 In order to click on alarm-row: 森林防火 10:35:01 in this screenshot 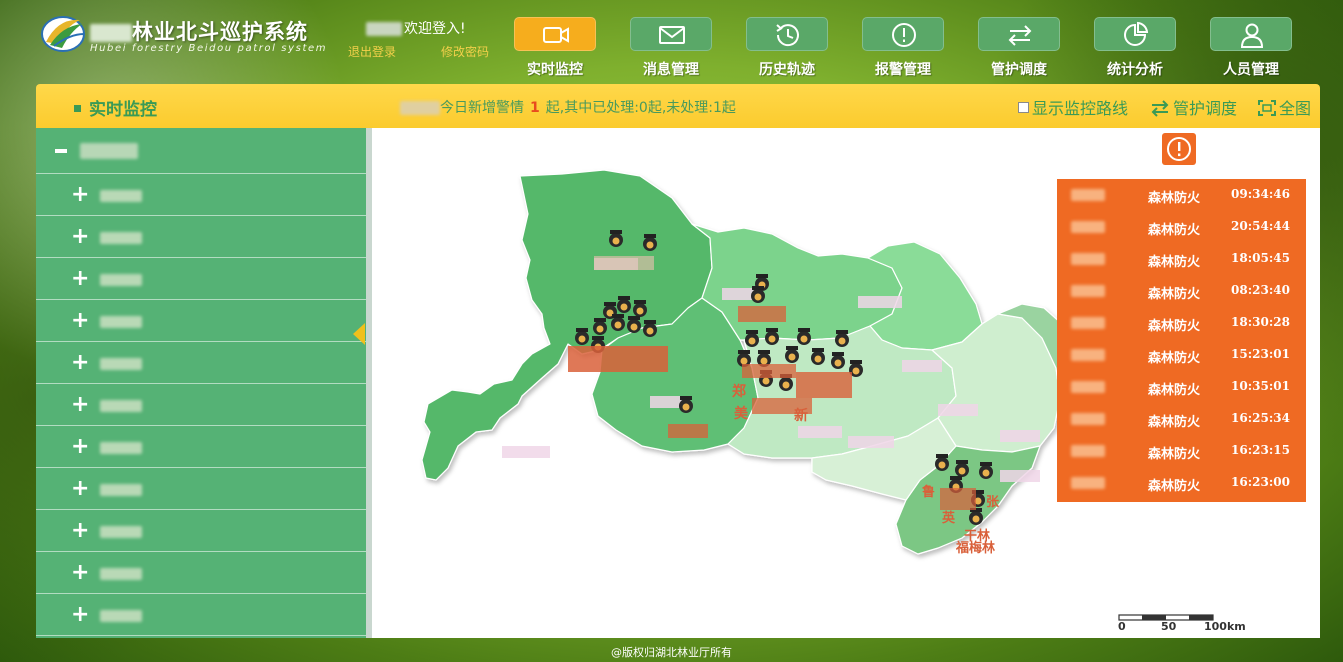, I will do `click(1181, 387)`.